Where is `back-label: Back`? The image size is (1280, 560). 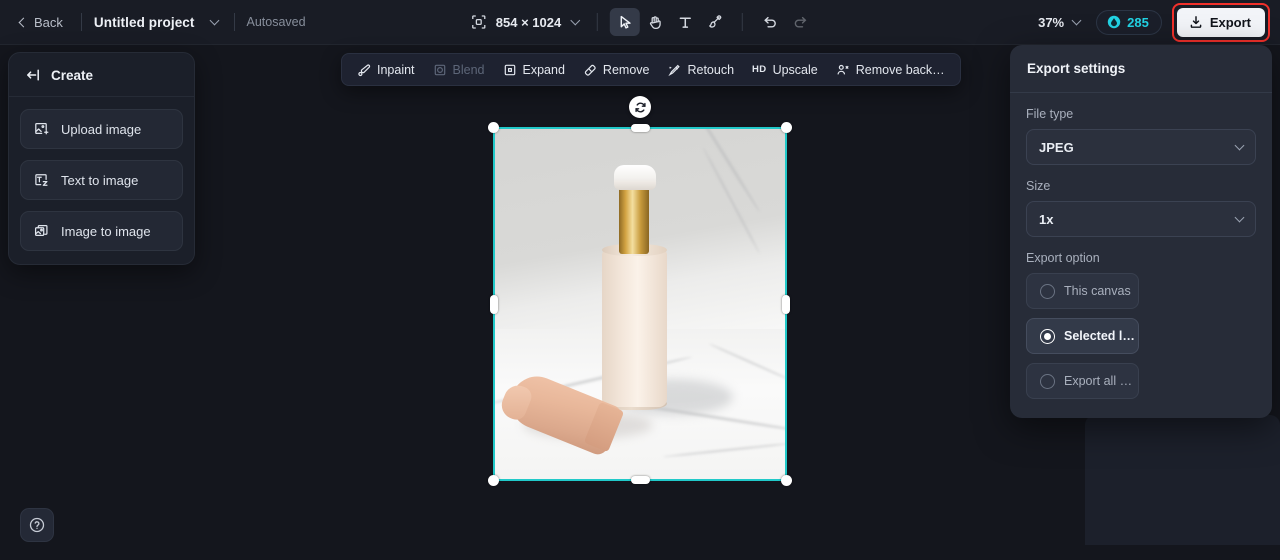 back-label: Back is located at coordinates (48, 22).